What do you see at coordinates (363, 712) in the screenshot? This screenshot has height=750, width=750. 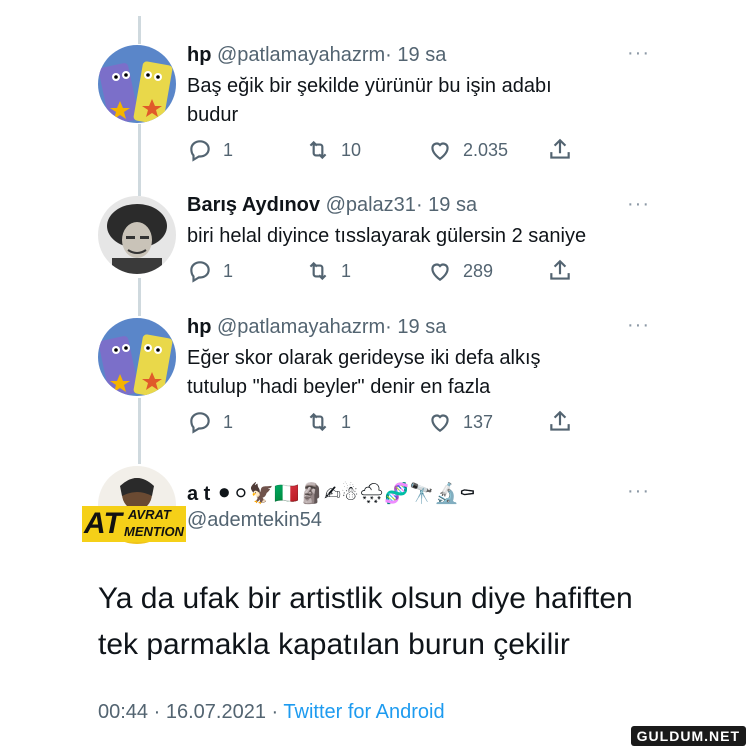 I see `tweet-source-link: Twitter for Android` at bounding box center [363, 712].